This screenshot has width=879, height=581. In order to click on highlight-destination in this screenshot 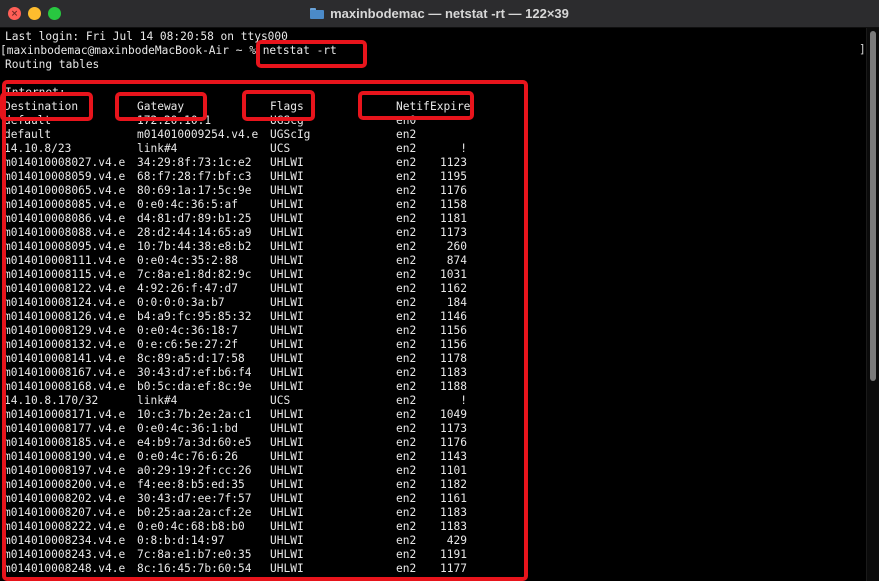, I will do `click(46, 106)`.